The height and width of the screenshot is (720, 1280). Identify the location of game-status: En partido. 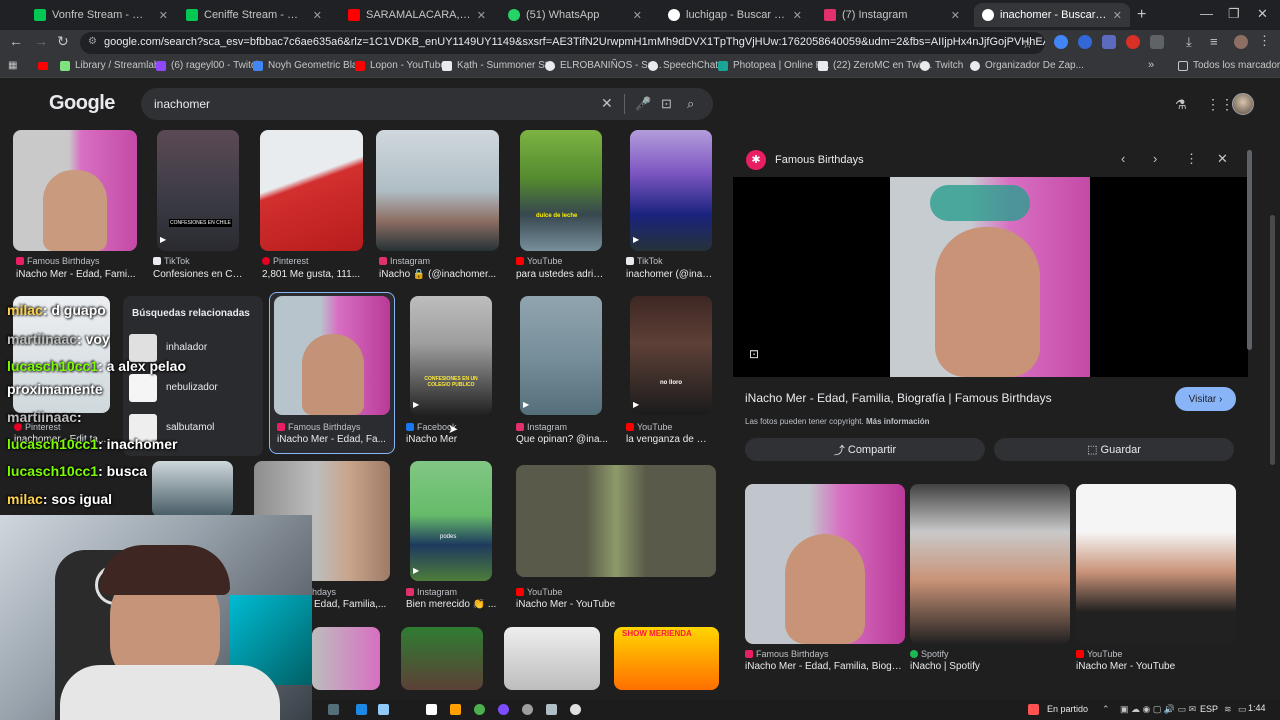
(1067, 709).